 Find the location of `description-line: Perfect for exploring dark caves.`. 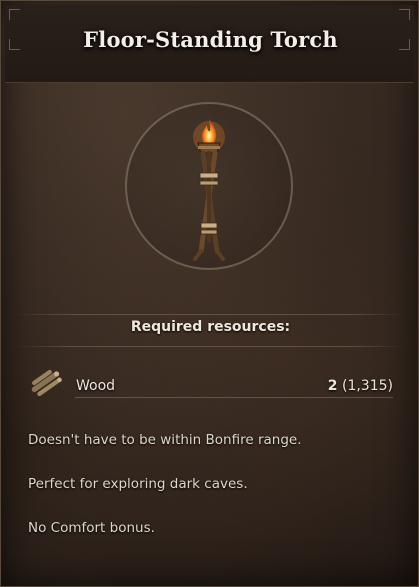

description-line: Perfect for exploring dark caves. is located at coordinates (138, 484).